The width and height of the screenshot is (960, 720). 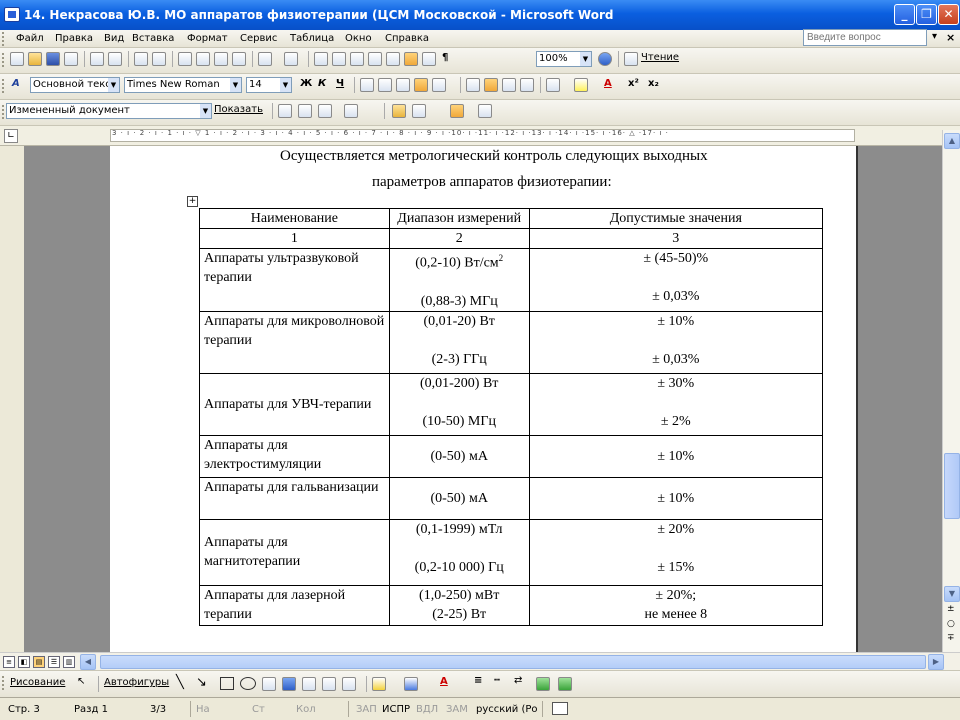 What do you see at coordinates (948, 14) in the screenshot?
I see `close-button: ✕` at bounding box center [948, 14].